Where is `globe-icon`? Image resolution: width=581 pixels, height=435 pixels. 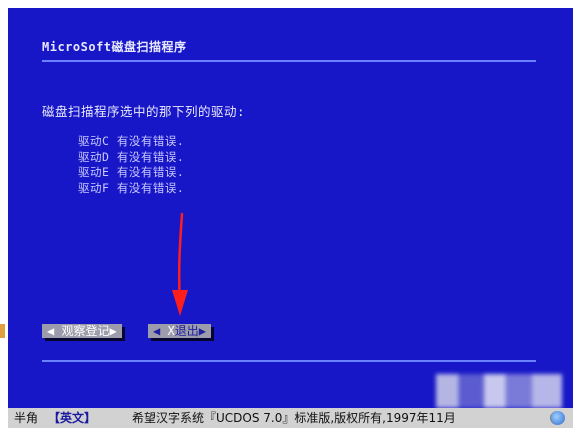
globe-icon is located at coordinates (557, 418).